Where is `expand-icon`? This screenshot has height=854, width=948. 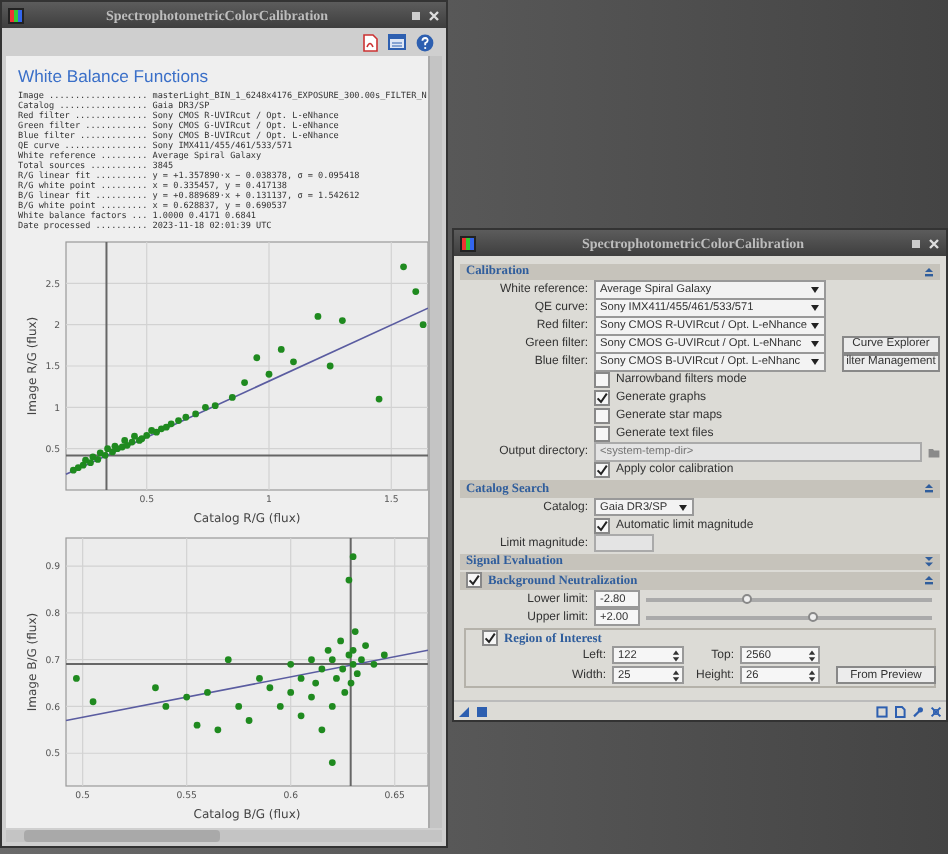
expand-icon is located at coordinates (929, 561).